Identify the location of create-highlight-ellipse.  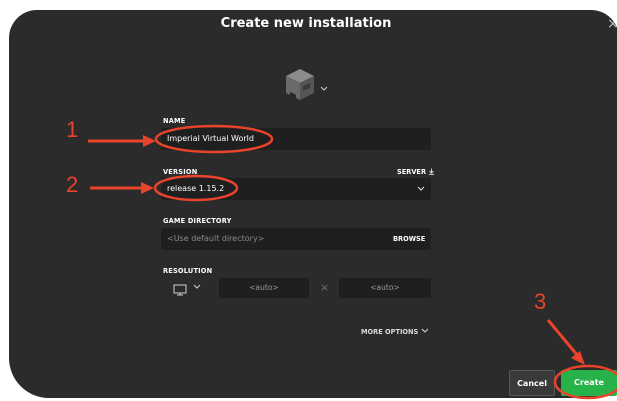
(585, 382).